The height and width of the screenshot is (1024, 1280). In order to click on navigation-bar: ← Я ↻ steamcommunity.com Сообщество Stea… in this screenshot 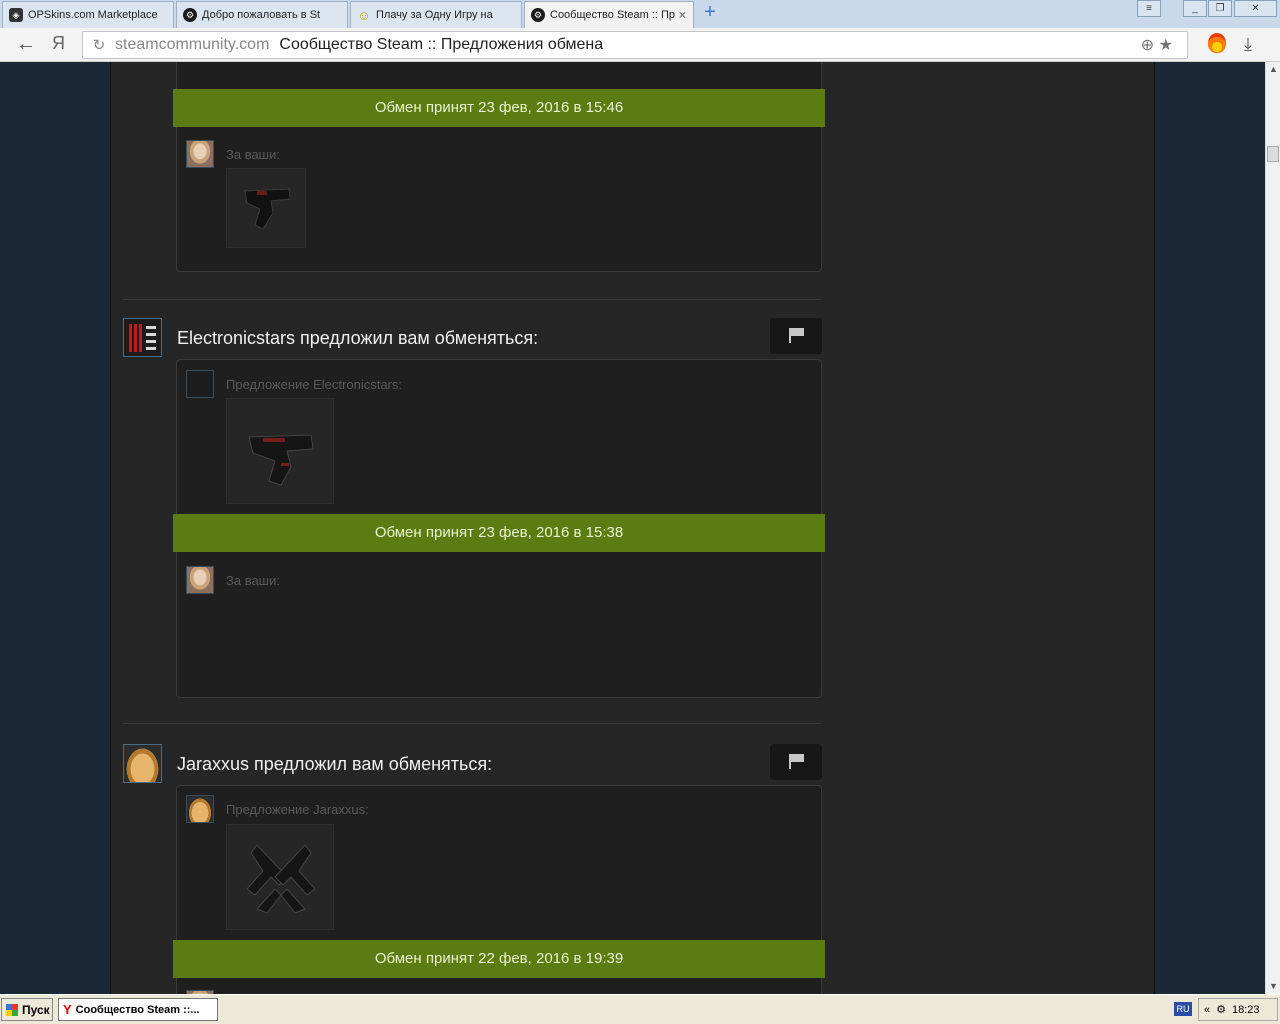, I will do `click(640, 45)`.